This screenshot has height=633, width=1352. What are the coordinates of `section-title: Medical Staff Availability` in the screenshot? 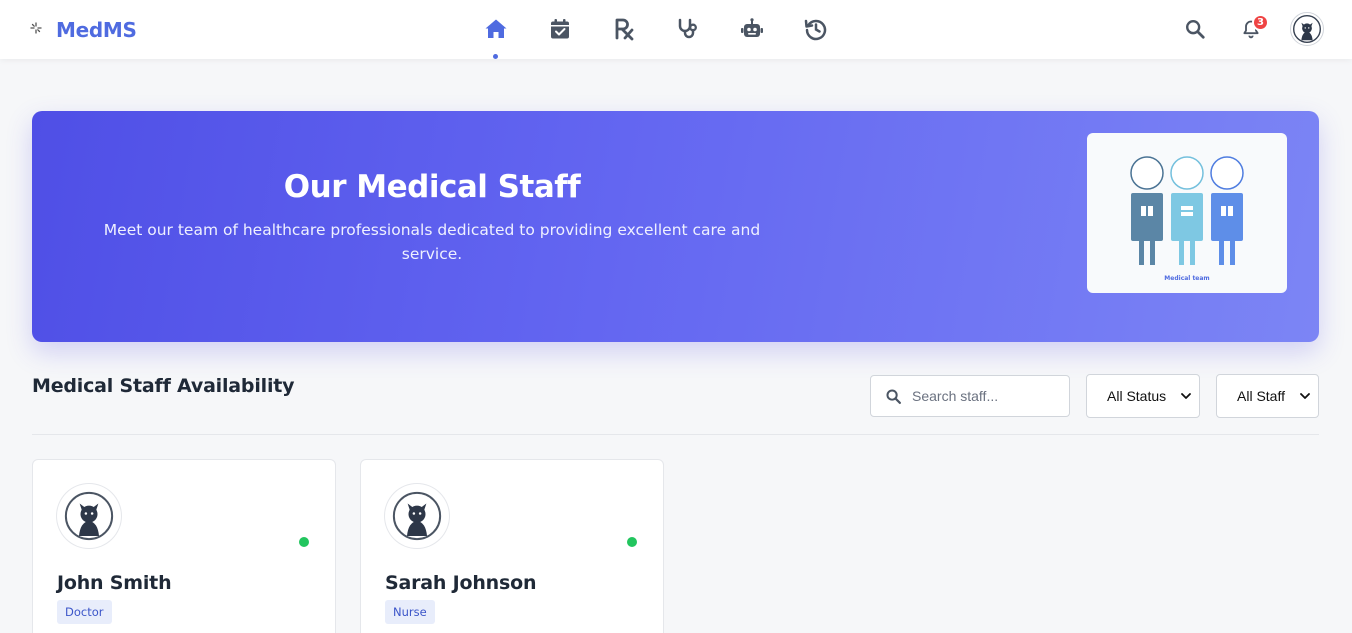 It's located at (163, 386).